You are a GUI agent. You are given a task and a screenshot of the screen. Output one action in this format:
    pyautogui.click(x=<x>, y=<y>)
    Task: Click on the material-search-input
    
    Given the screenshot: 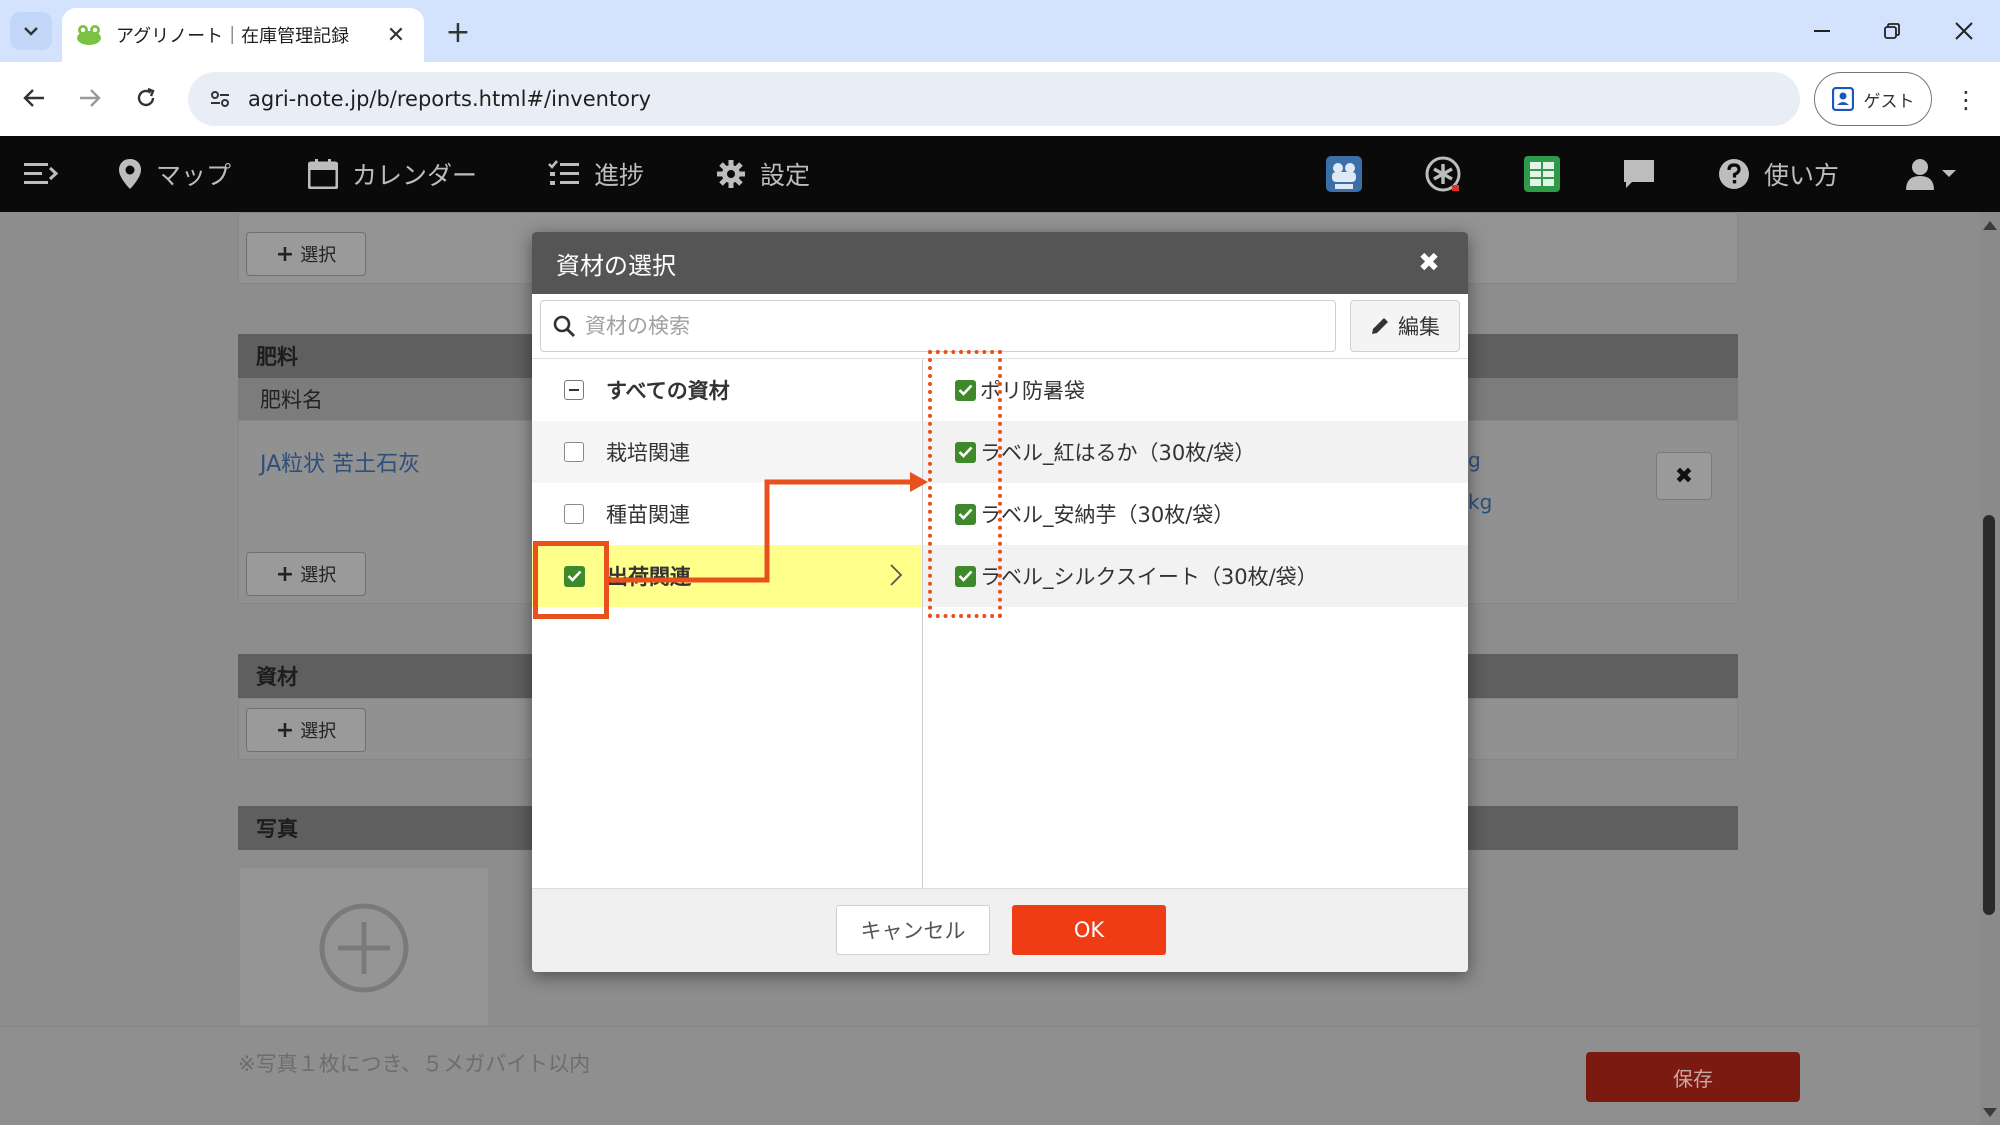 What is the action you would take?
    pyautogui.click(x=935, y=326)
    